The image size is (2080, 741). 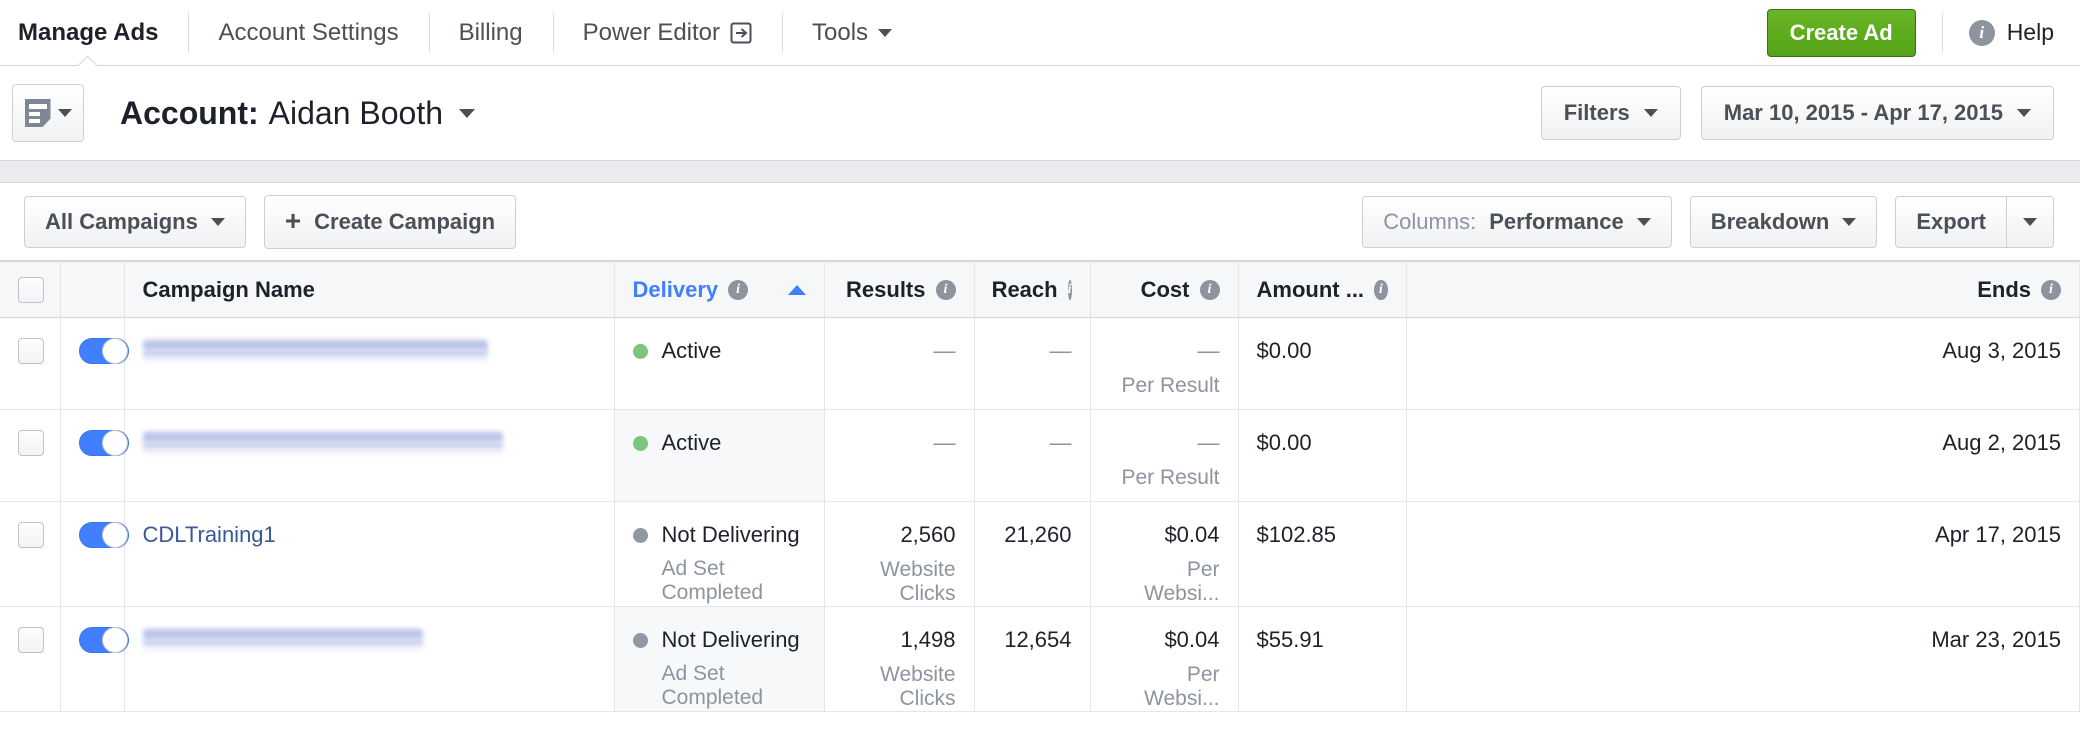 I want to click on reach-value: 21,260, so click(x=1038, y=534).